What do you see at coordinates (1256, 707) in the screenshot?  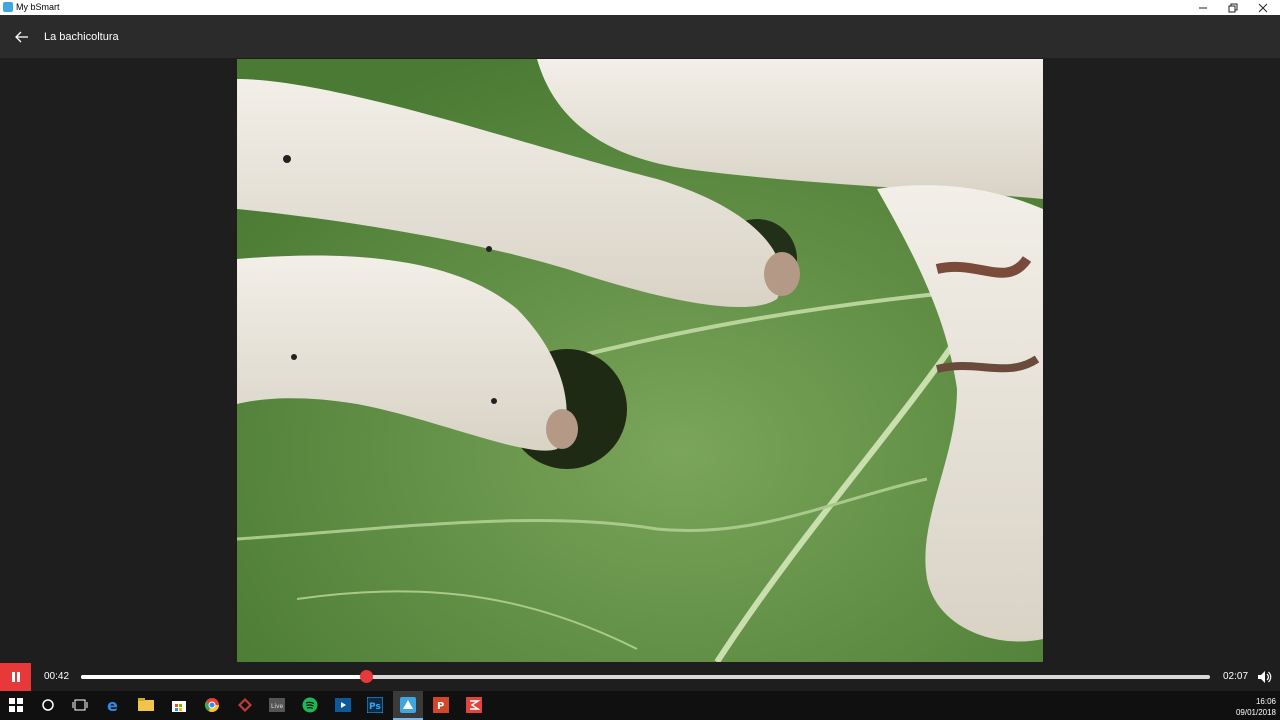 I see `taskbar-clock: 16:06 09/01/2018` at bounding box center [1256, 707].